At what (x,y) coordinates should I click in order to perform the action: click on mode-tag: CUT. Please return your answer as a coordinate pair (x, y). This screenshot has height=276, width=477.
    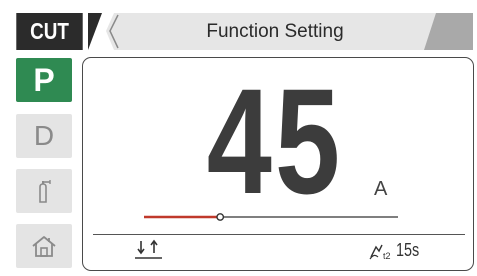
    Looking at the image, I should click on (49, 31).